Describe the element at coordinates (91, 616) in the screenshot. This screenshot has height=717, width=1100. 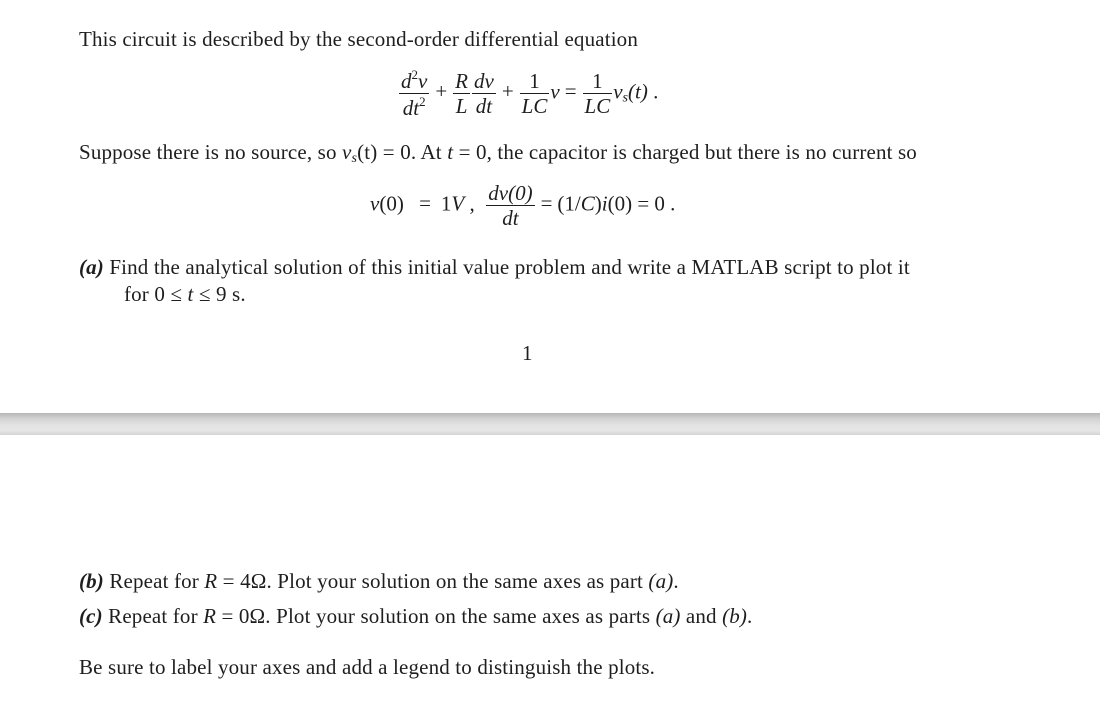
I see `part-c-label: (c)` at that location.